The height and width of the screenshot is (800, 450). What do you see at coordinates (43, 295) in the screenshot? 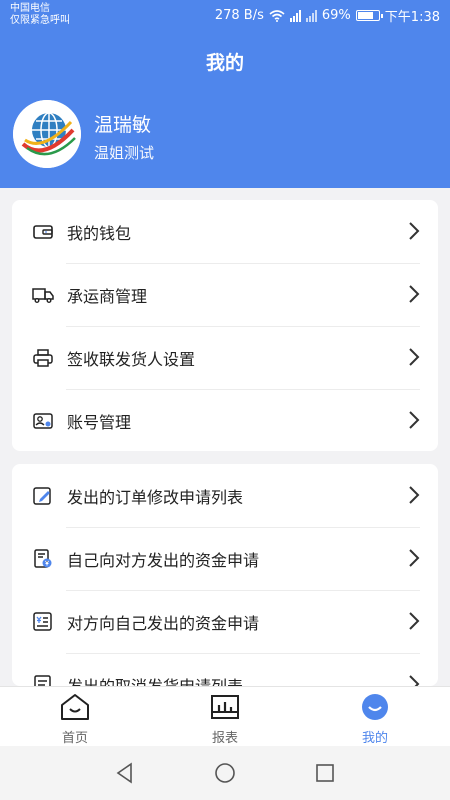
I see `truck-icon` at bounding box center [43, 295].